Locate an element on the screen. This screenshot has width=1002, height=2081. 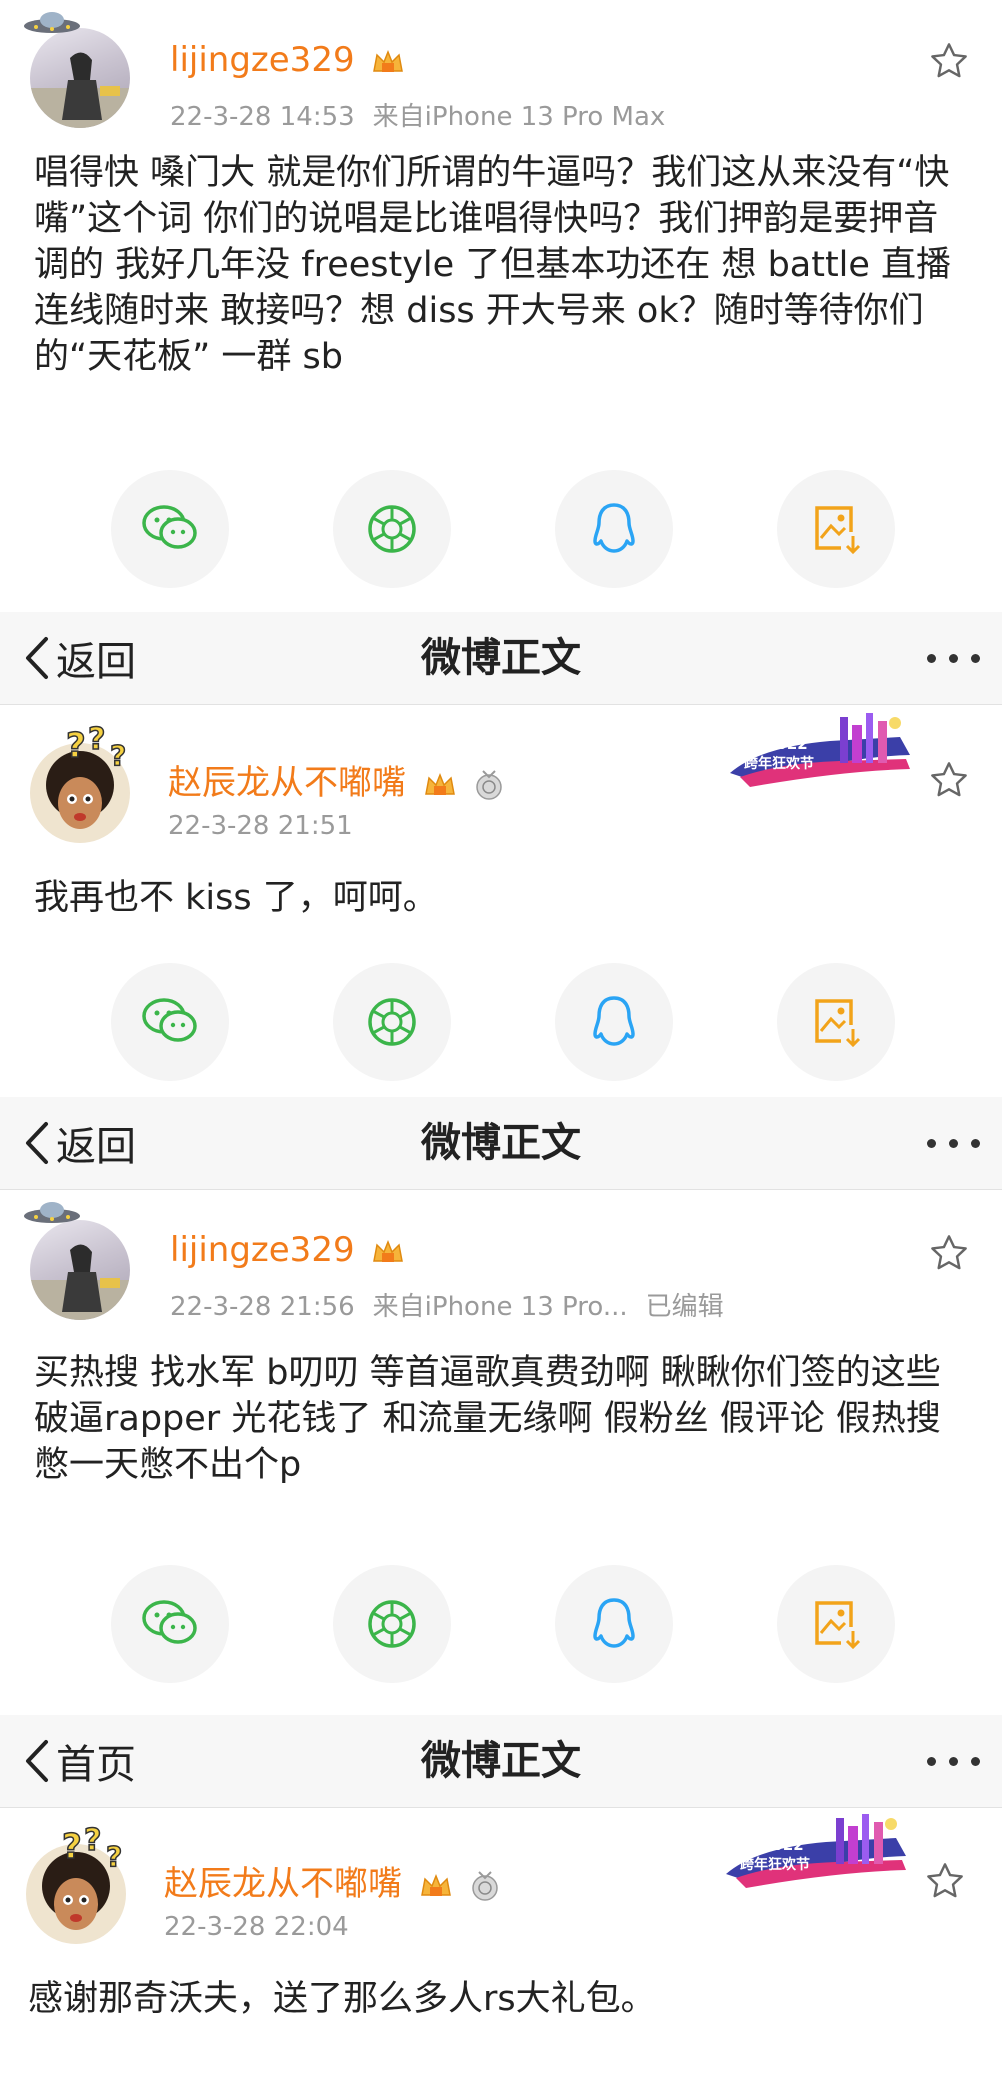
nav-bar: 首页 微博正文 is located at coordinates (501, 1761).